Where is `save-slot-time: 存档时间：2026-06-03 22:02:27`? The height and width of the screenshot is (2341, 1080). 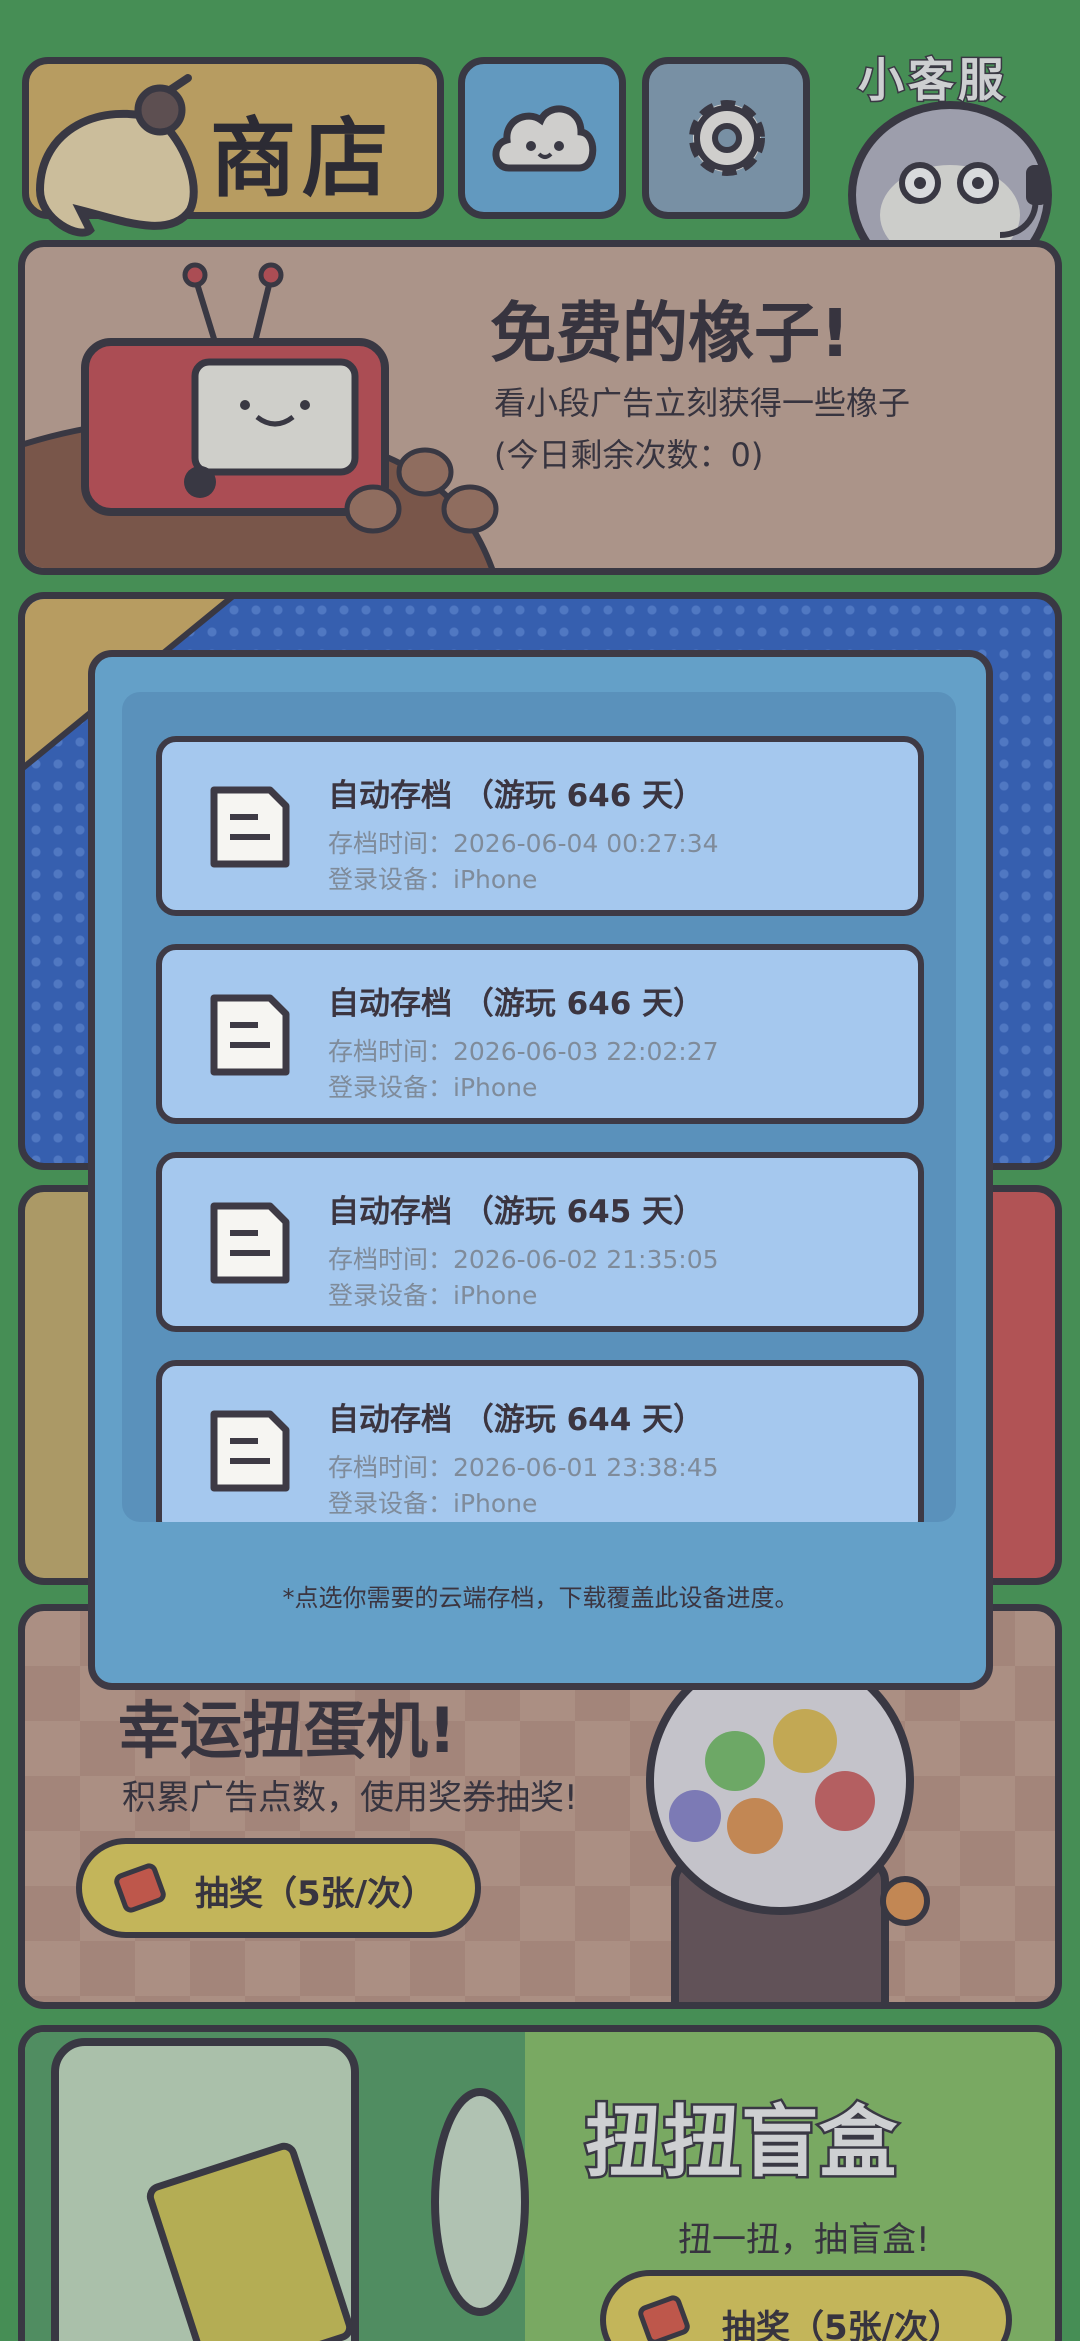
save-slot-time: 存档时间：2026-06-03 22:02:27 is located at coordinates (523, 1051).